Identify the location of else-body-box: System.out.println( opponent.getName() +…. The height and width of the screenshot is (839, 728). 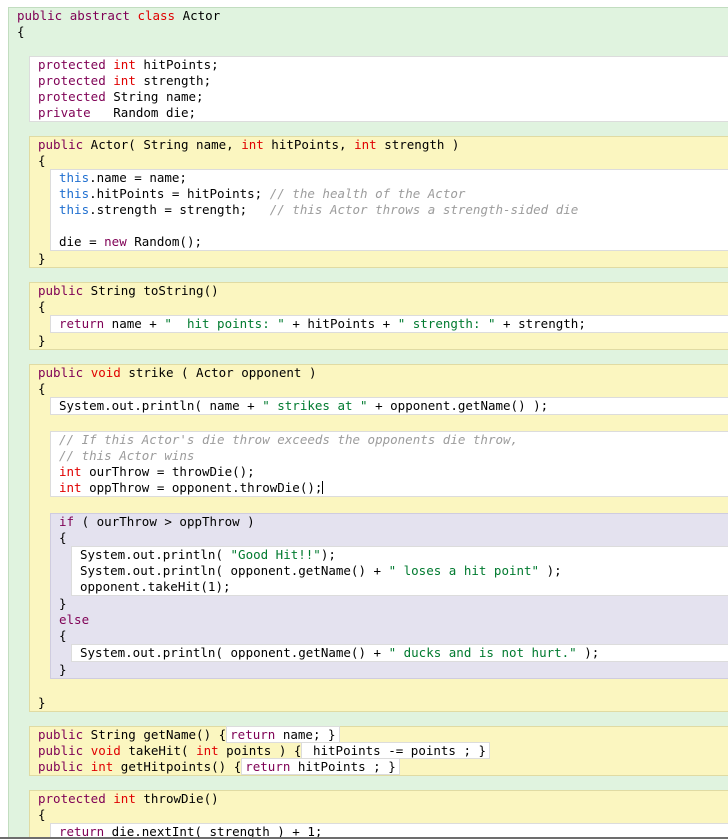
(399, 653).